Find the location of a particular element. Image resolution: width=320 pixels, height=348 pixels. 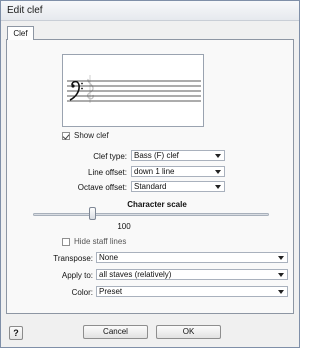

color-dropdown: Preset is located at coordinates (192, 291).